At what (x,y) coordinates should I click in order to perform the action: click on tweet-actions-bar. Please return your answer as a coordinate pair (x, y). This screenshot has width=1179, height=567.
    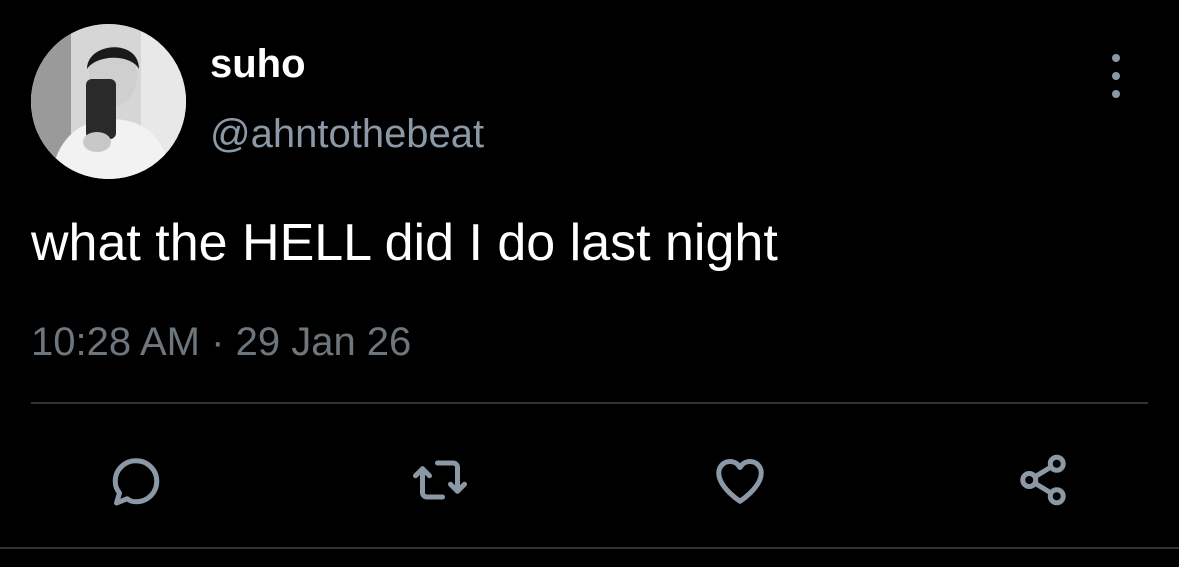
    Looking at the image, I should click on (589, 480).